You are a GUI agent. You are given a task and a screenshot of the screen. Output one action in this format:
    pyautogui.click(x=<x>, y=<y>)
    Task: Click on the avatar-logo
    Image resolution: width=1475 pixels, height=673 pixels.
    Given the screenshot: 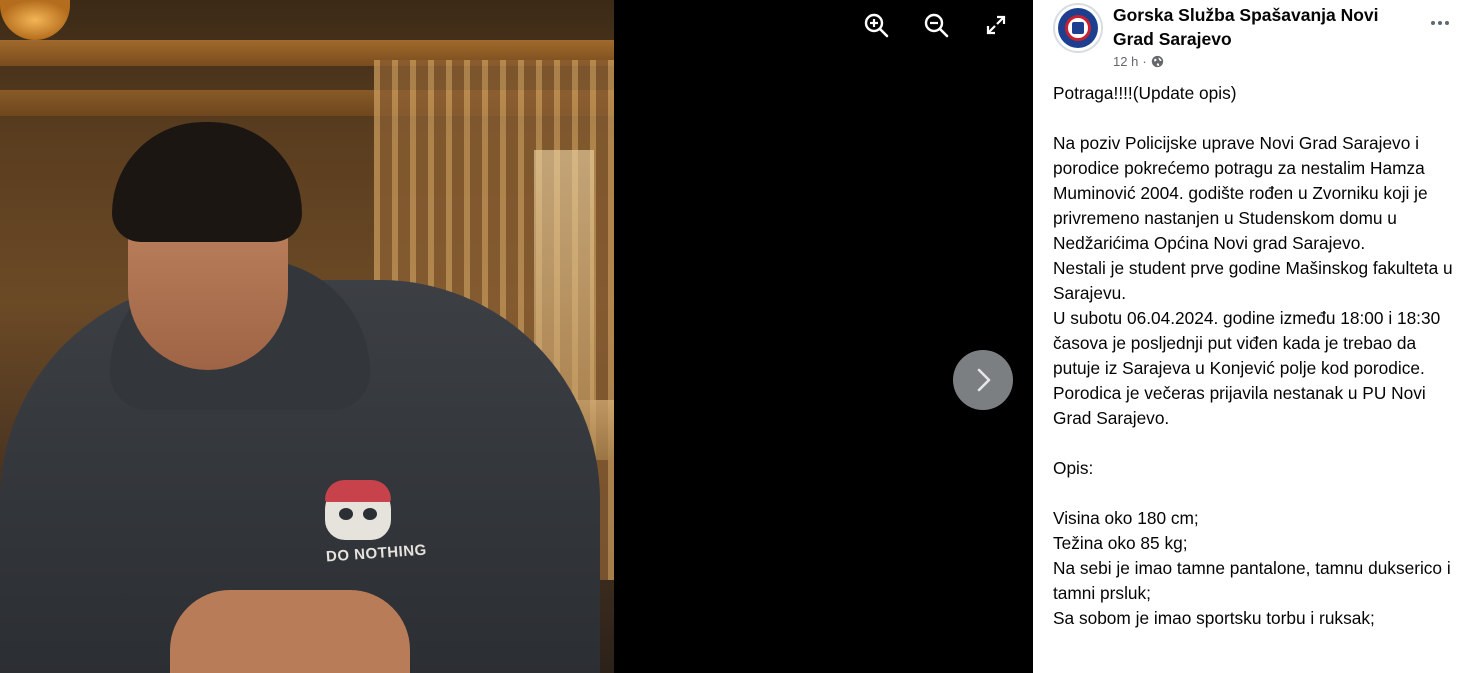 What is the action you would take?
    pyautogui.click(x=1078, y=28)
    